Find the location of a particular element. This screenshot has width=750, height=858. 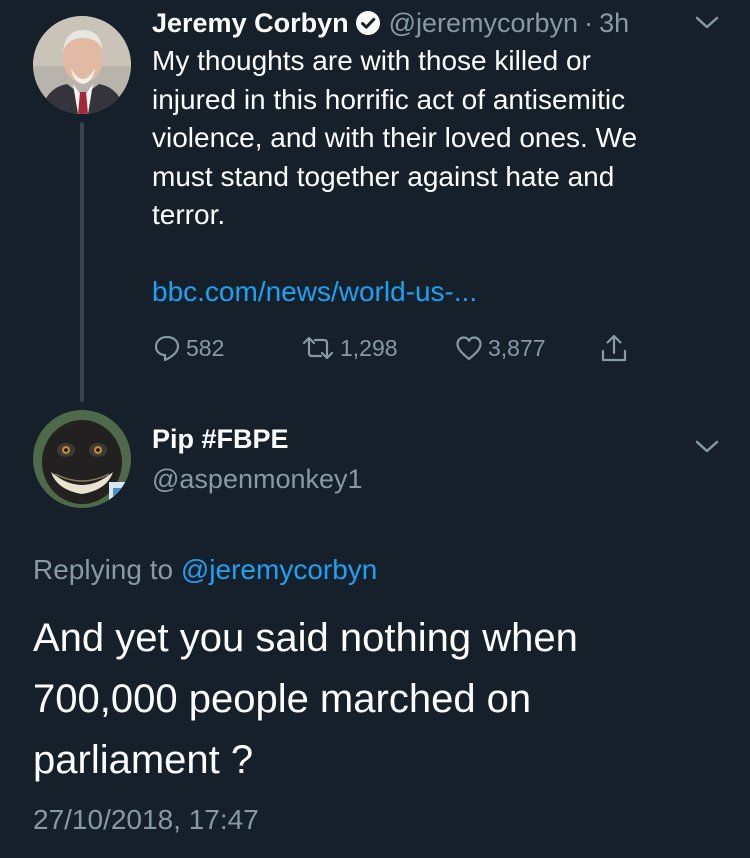

retweet-button: 1,298 is located at coordinates (349, 348).